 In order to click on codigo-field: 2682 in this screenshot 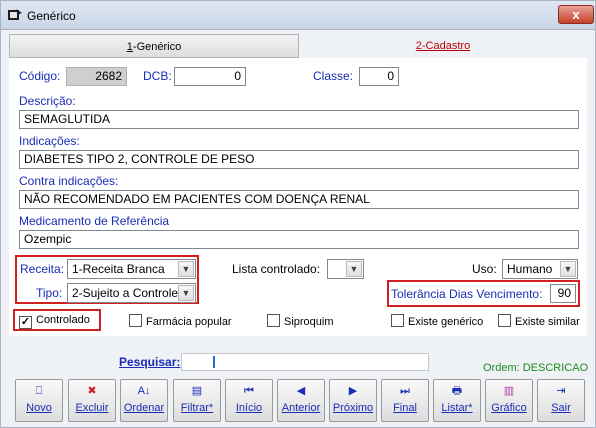, I will do `click(96, 76)`.